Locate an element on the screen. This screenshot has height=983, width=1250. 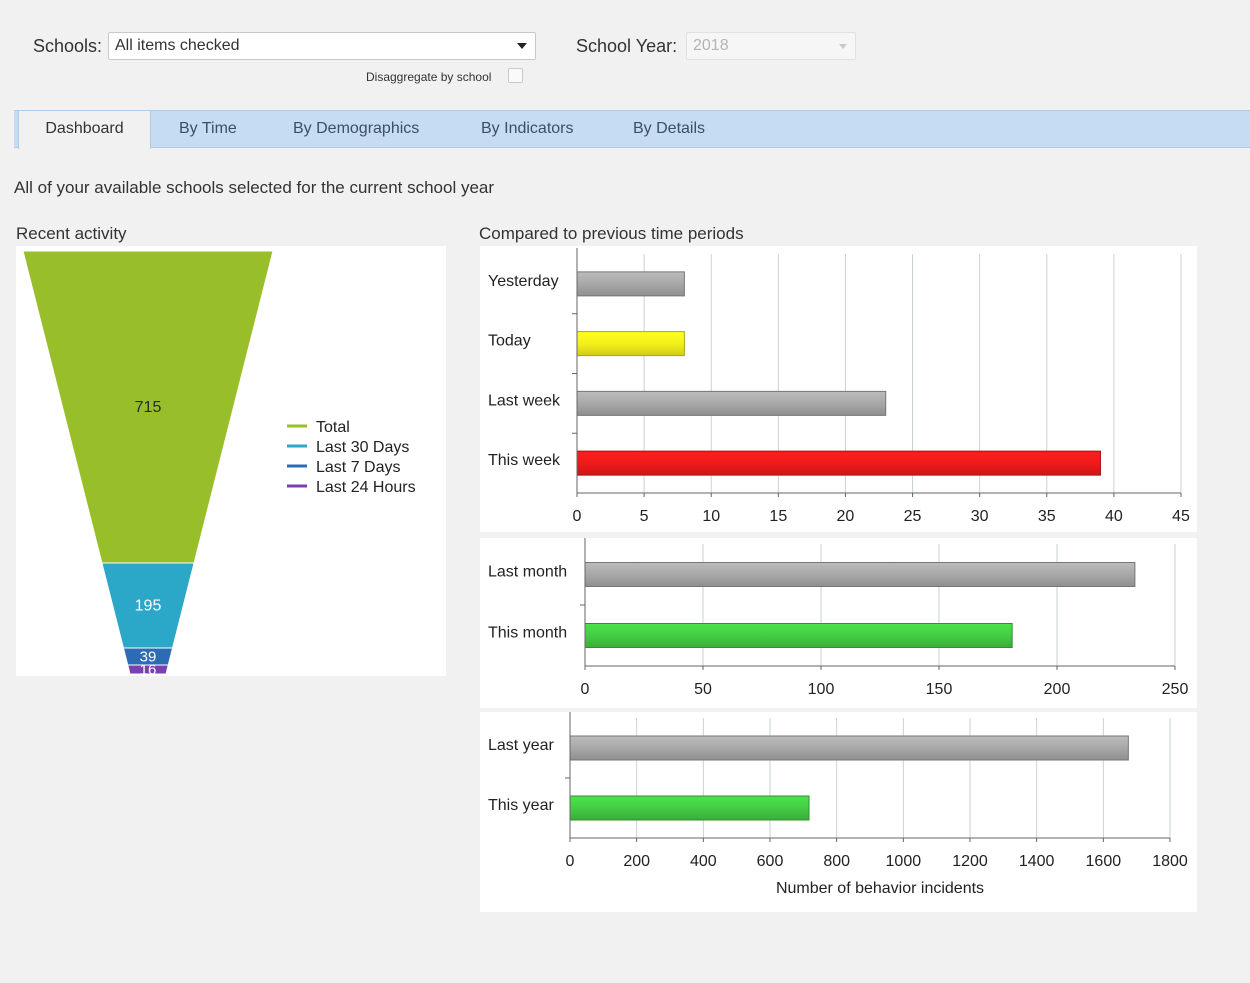
tick-label: 250 is located at coordinates (1175, 689).